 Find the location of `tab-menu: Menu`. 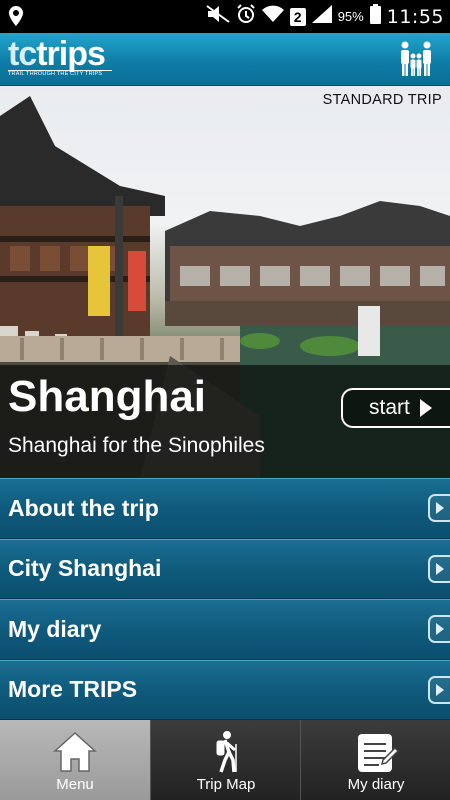

tab-menu: Menu is located at coordinates (75, 760).